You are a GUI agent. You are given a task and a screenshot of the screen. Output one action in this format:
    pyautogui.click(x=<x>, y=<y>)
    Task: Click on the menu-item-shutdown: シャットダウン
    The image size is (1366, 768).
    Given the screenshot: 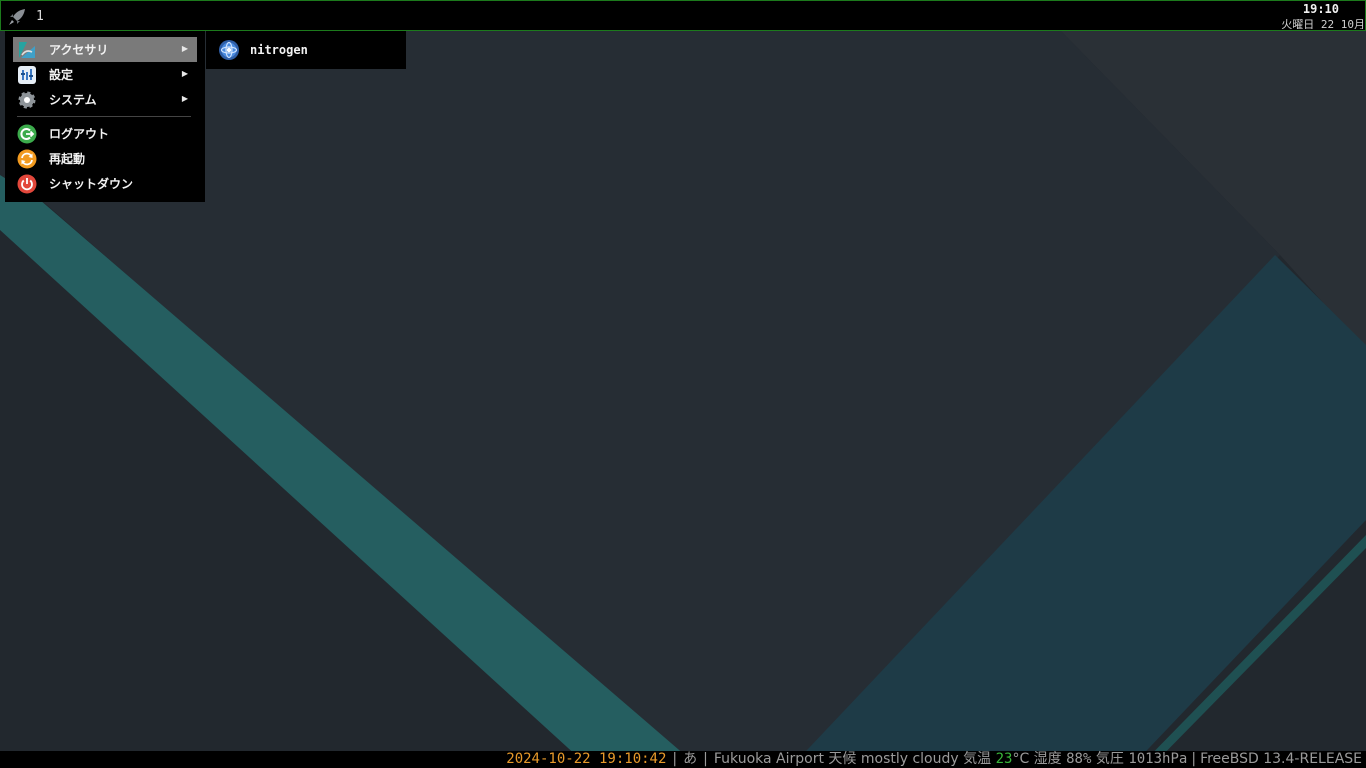 What is the action you would take?
    pyautogui.click(x=105, y=183)
    